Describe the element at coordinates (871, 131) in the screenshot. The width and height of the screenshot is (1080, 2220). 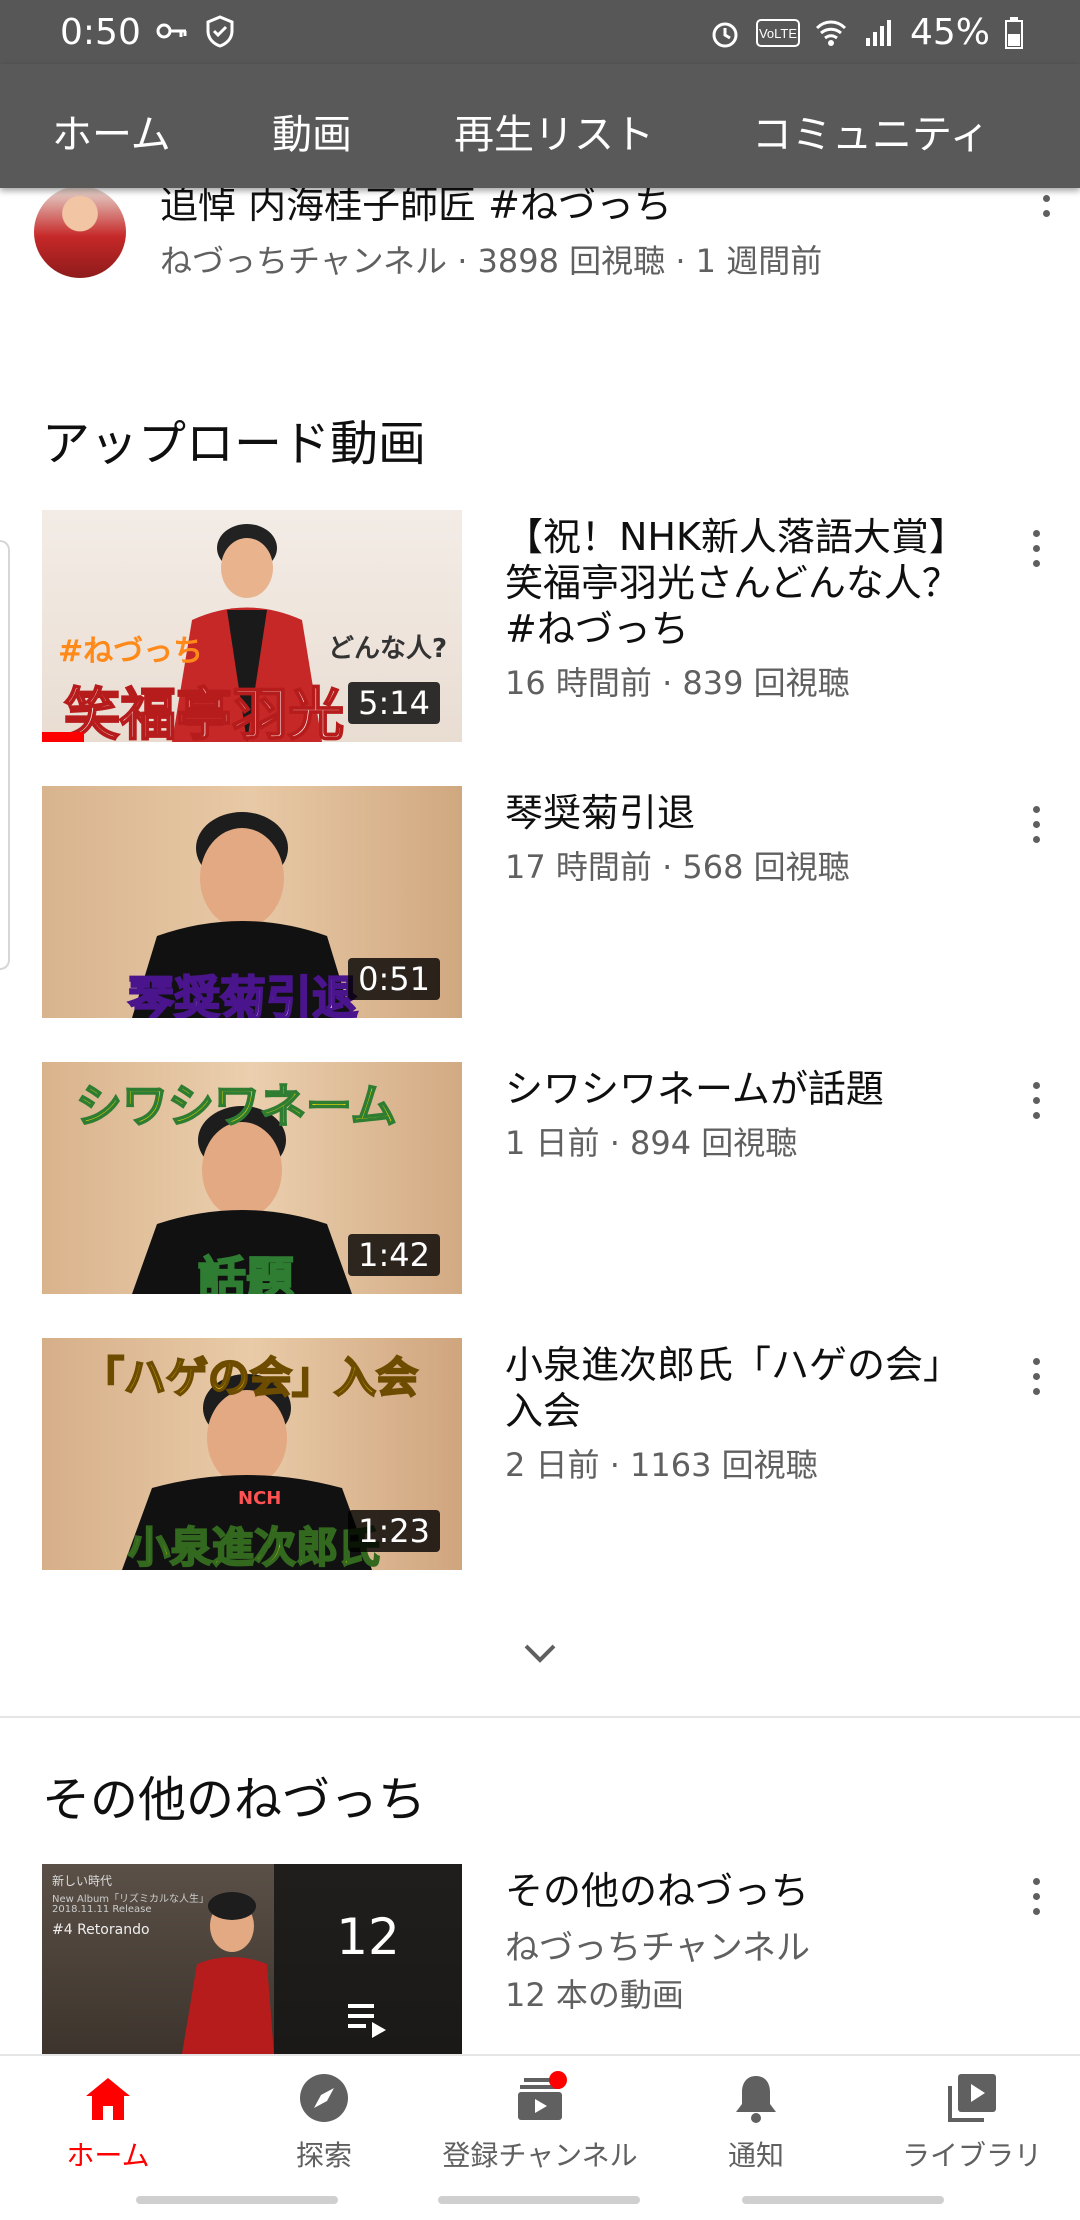
I see `tab-community: コミュニティ` at that location.